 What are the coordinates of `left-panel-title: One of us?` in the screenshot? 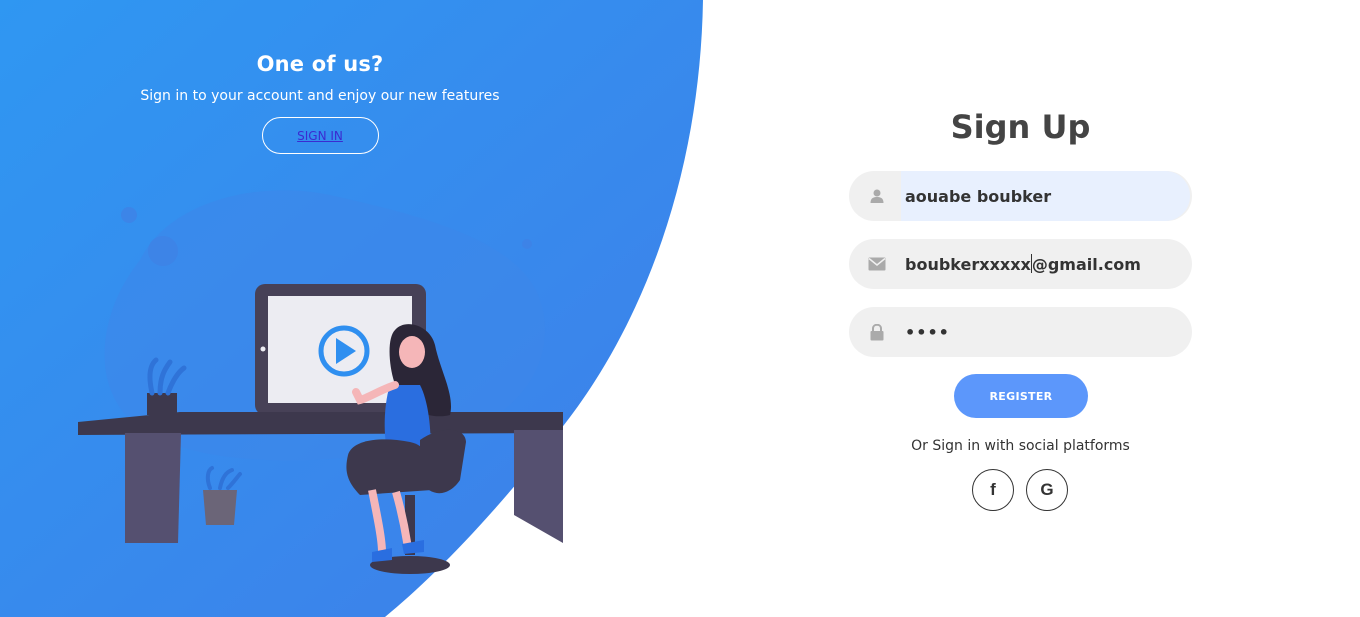 It's located at (320, 64).